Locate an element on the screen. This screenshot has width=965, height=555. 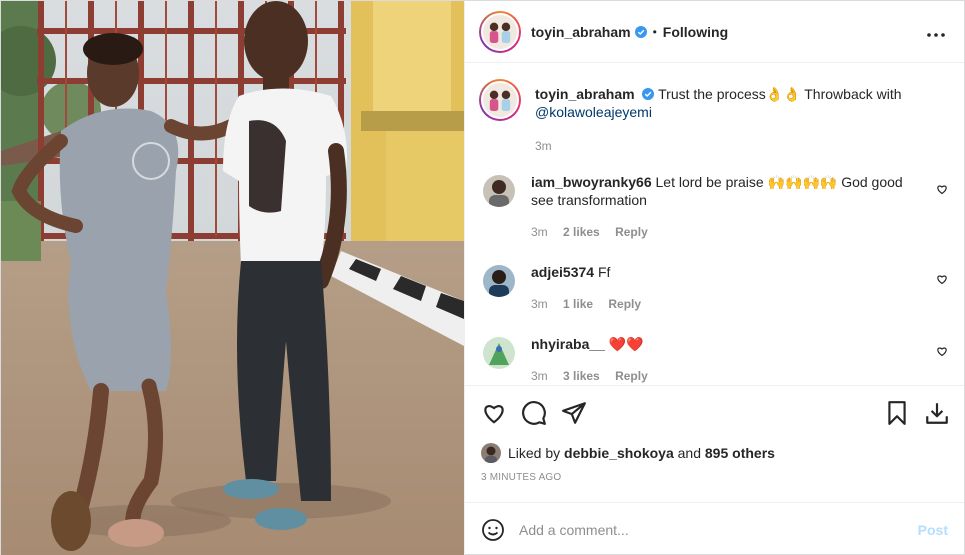
comment-icon is located at coordinates (534, 413).